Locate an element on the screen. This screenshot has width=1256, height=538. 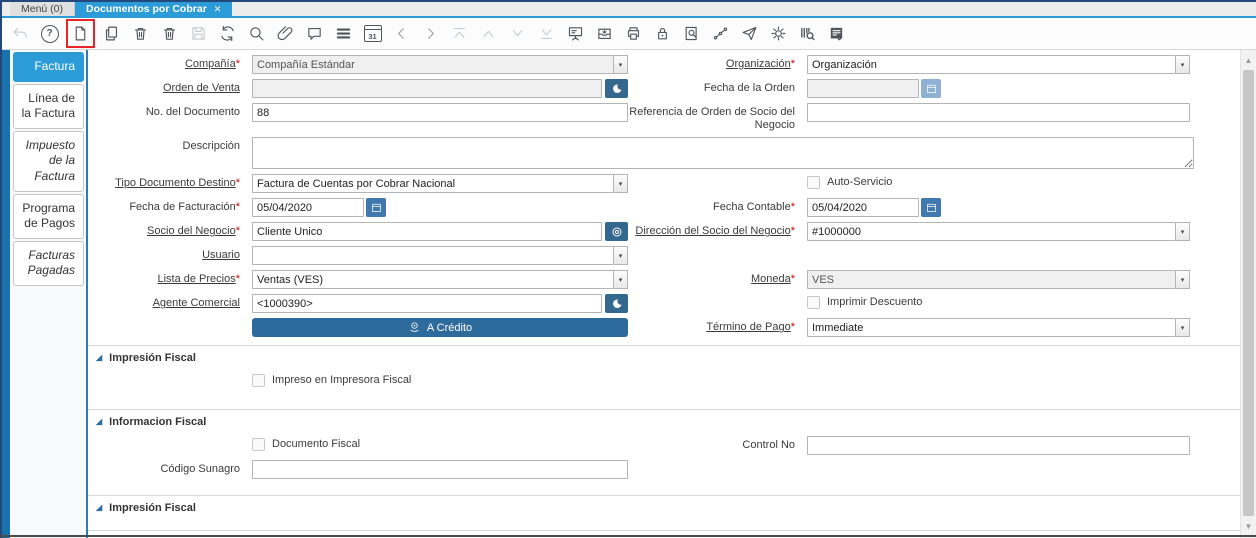
direccion-socio-value is located at coordinates (991, 232).